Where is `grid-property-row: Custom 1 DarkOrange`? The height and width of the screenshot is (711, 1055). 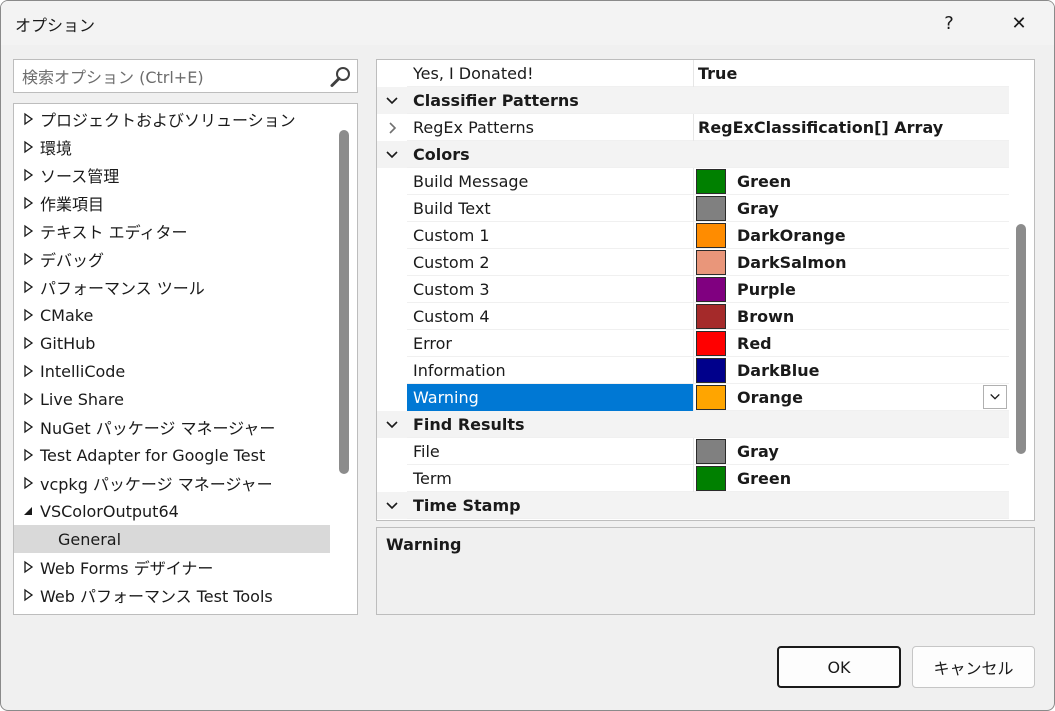
grid-property-row: Custom 1 DarkOrange is located at coordinates (693, 235).